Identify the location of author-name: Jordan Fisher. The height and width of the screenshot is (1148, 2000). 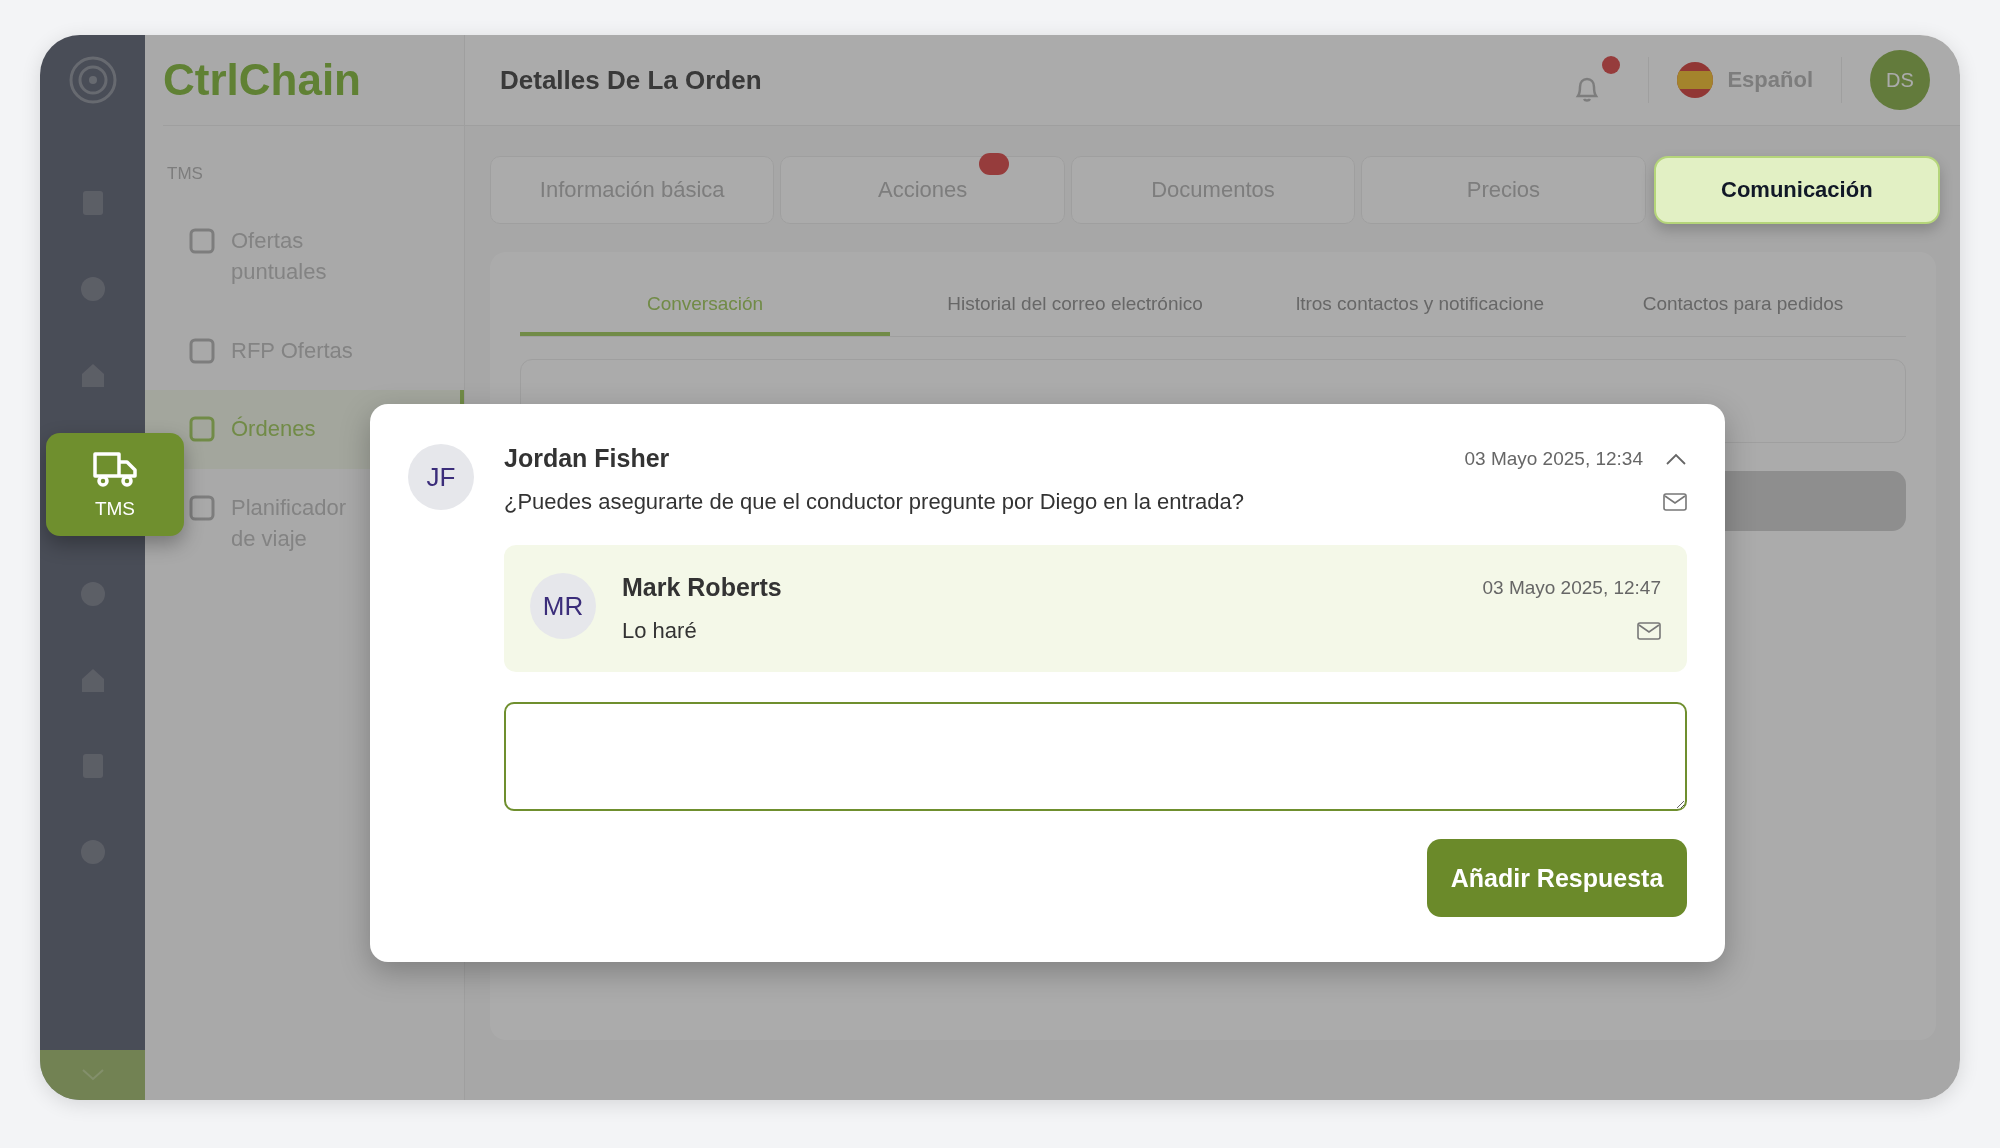
(587, 458).